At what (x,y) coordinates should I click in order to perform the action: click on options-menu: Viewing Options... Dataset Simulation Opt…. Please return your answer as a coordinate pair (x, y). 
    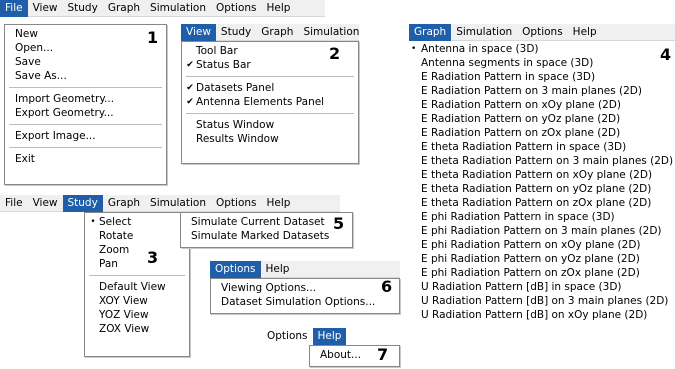
    Looking at the image, I should click on (305, 296).